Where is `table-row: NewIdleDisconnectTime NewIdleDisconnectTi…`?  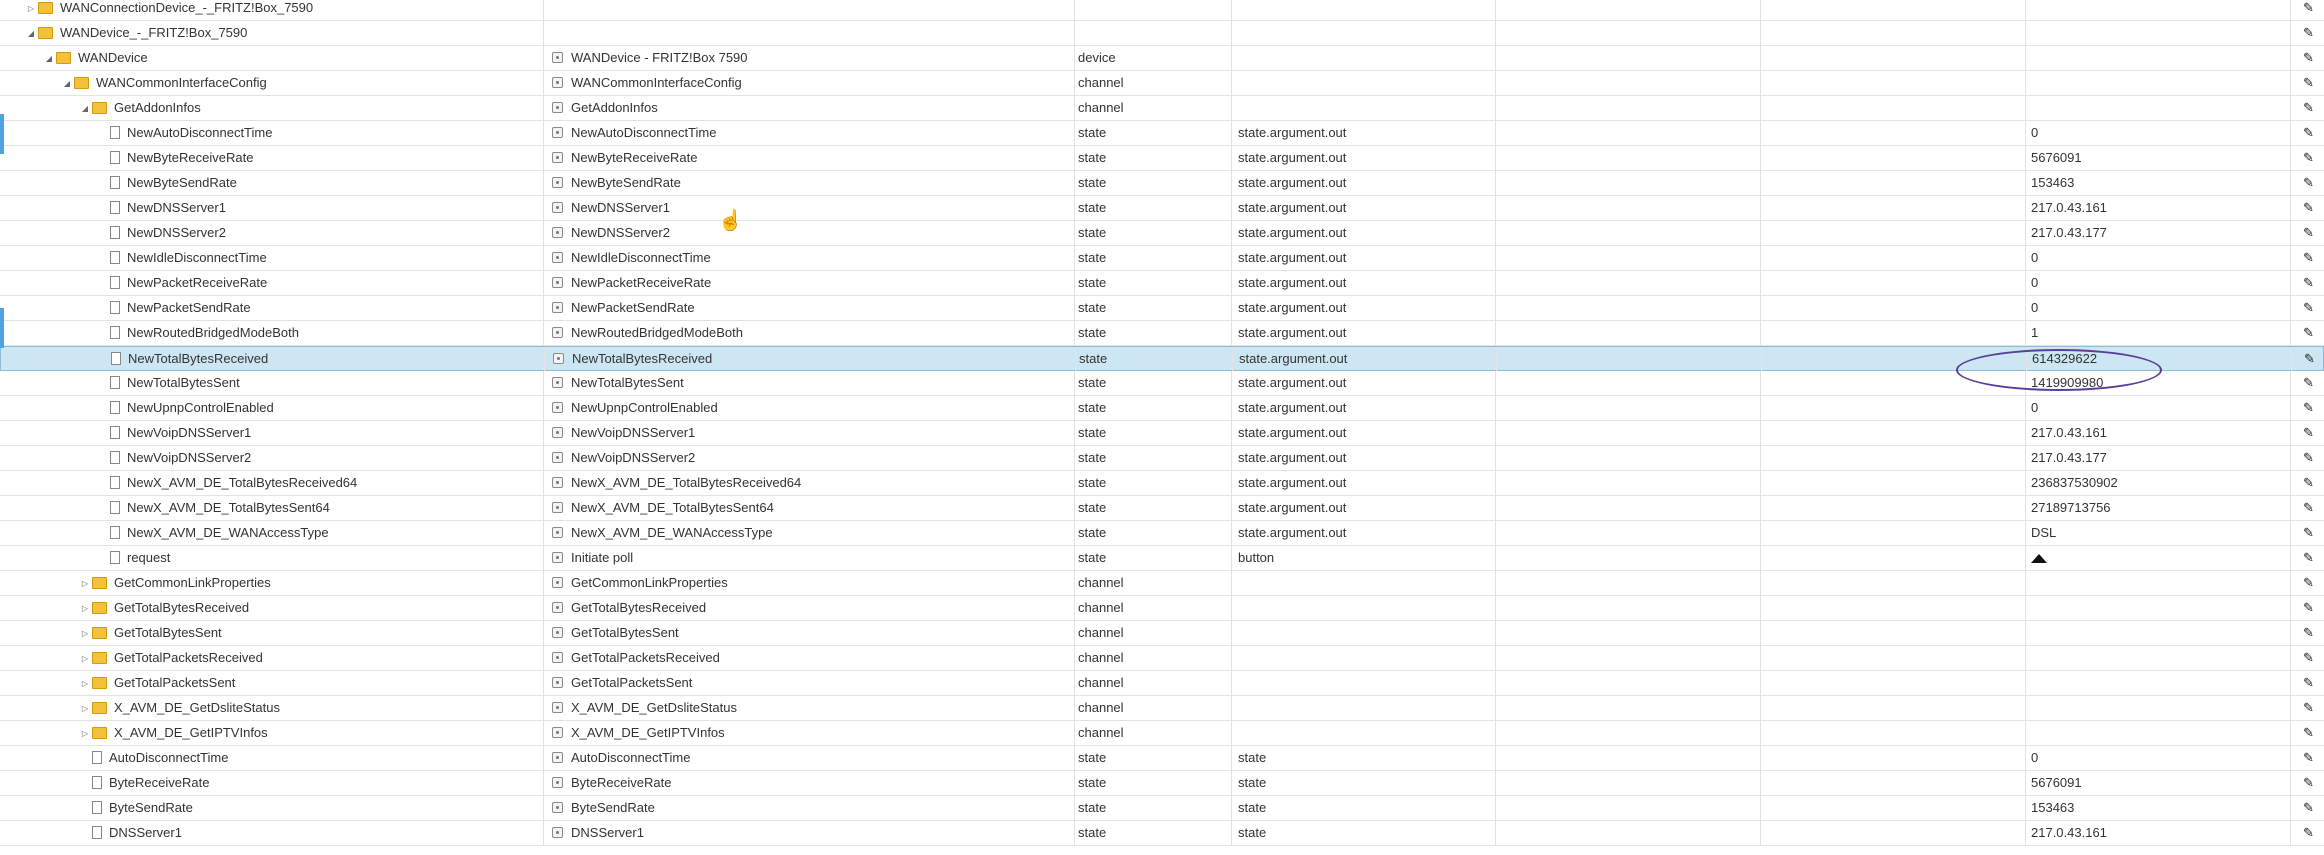
table-row: NewIdleDisconnectTime NewIdleDisconnectTi… is located at coordinates (1162, 258).